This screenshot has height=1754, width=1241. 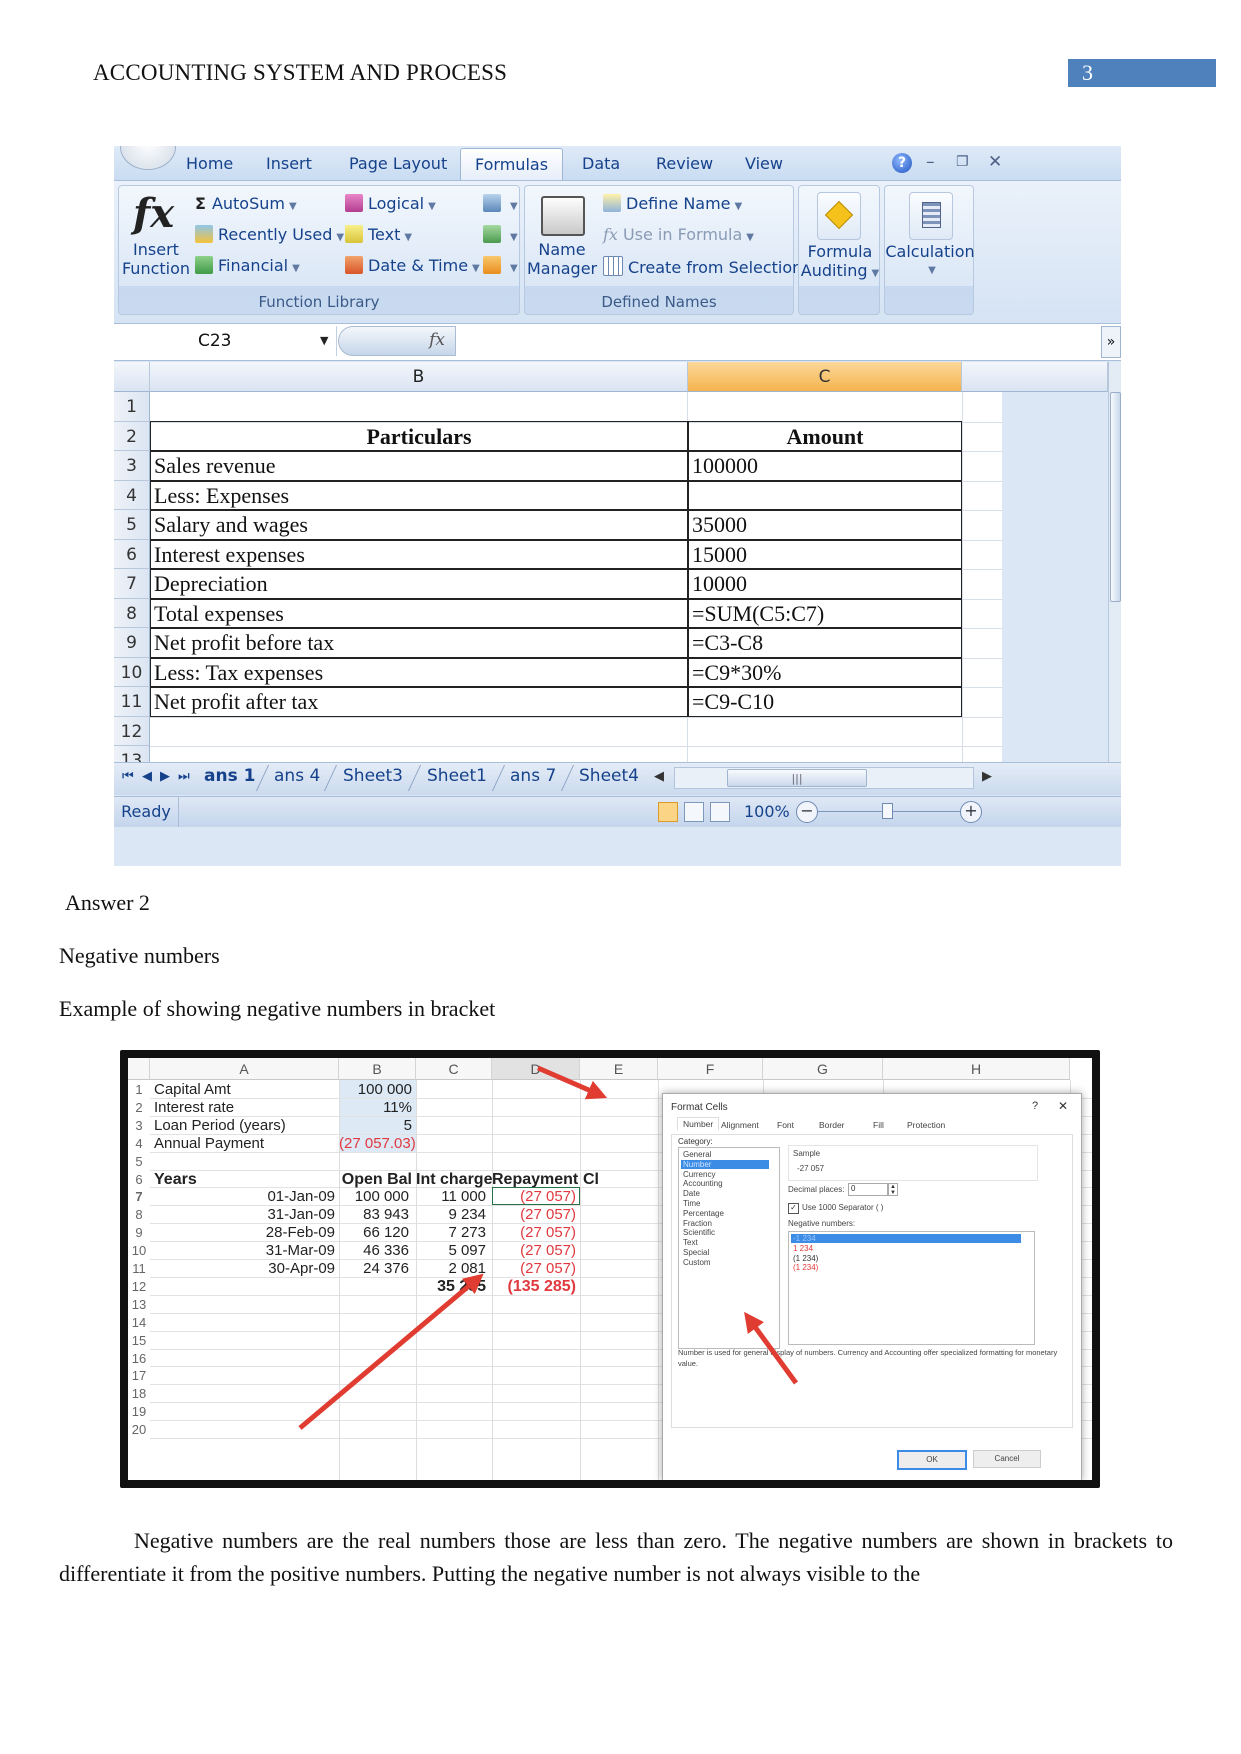 I want to click on name-manager-button: Name Manager, so click(x=562, y=259).